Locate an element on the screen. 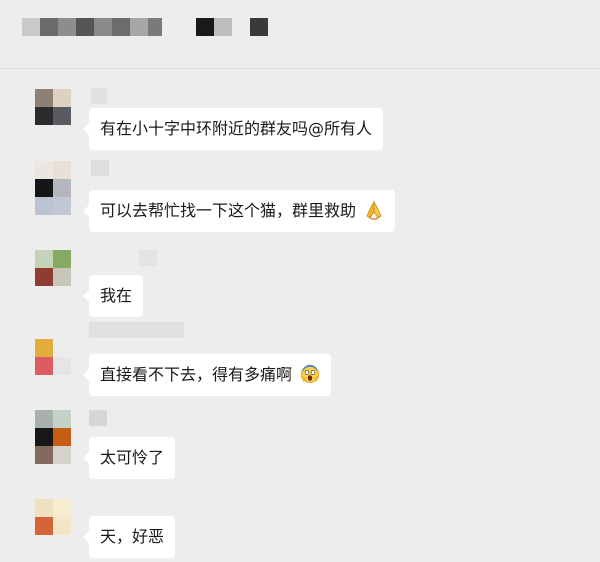  screaming-face-emoji is located at coordinates (310, 373).